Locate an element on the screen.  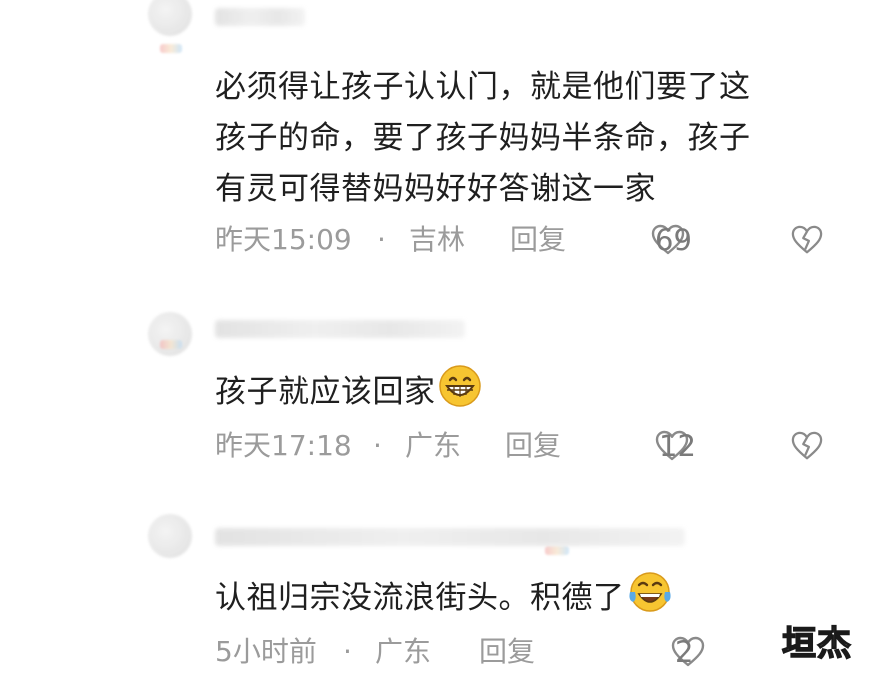
comment-line: 认祖归宗没流浪街头。积德了 is located at coordinates (420, 598).